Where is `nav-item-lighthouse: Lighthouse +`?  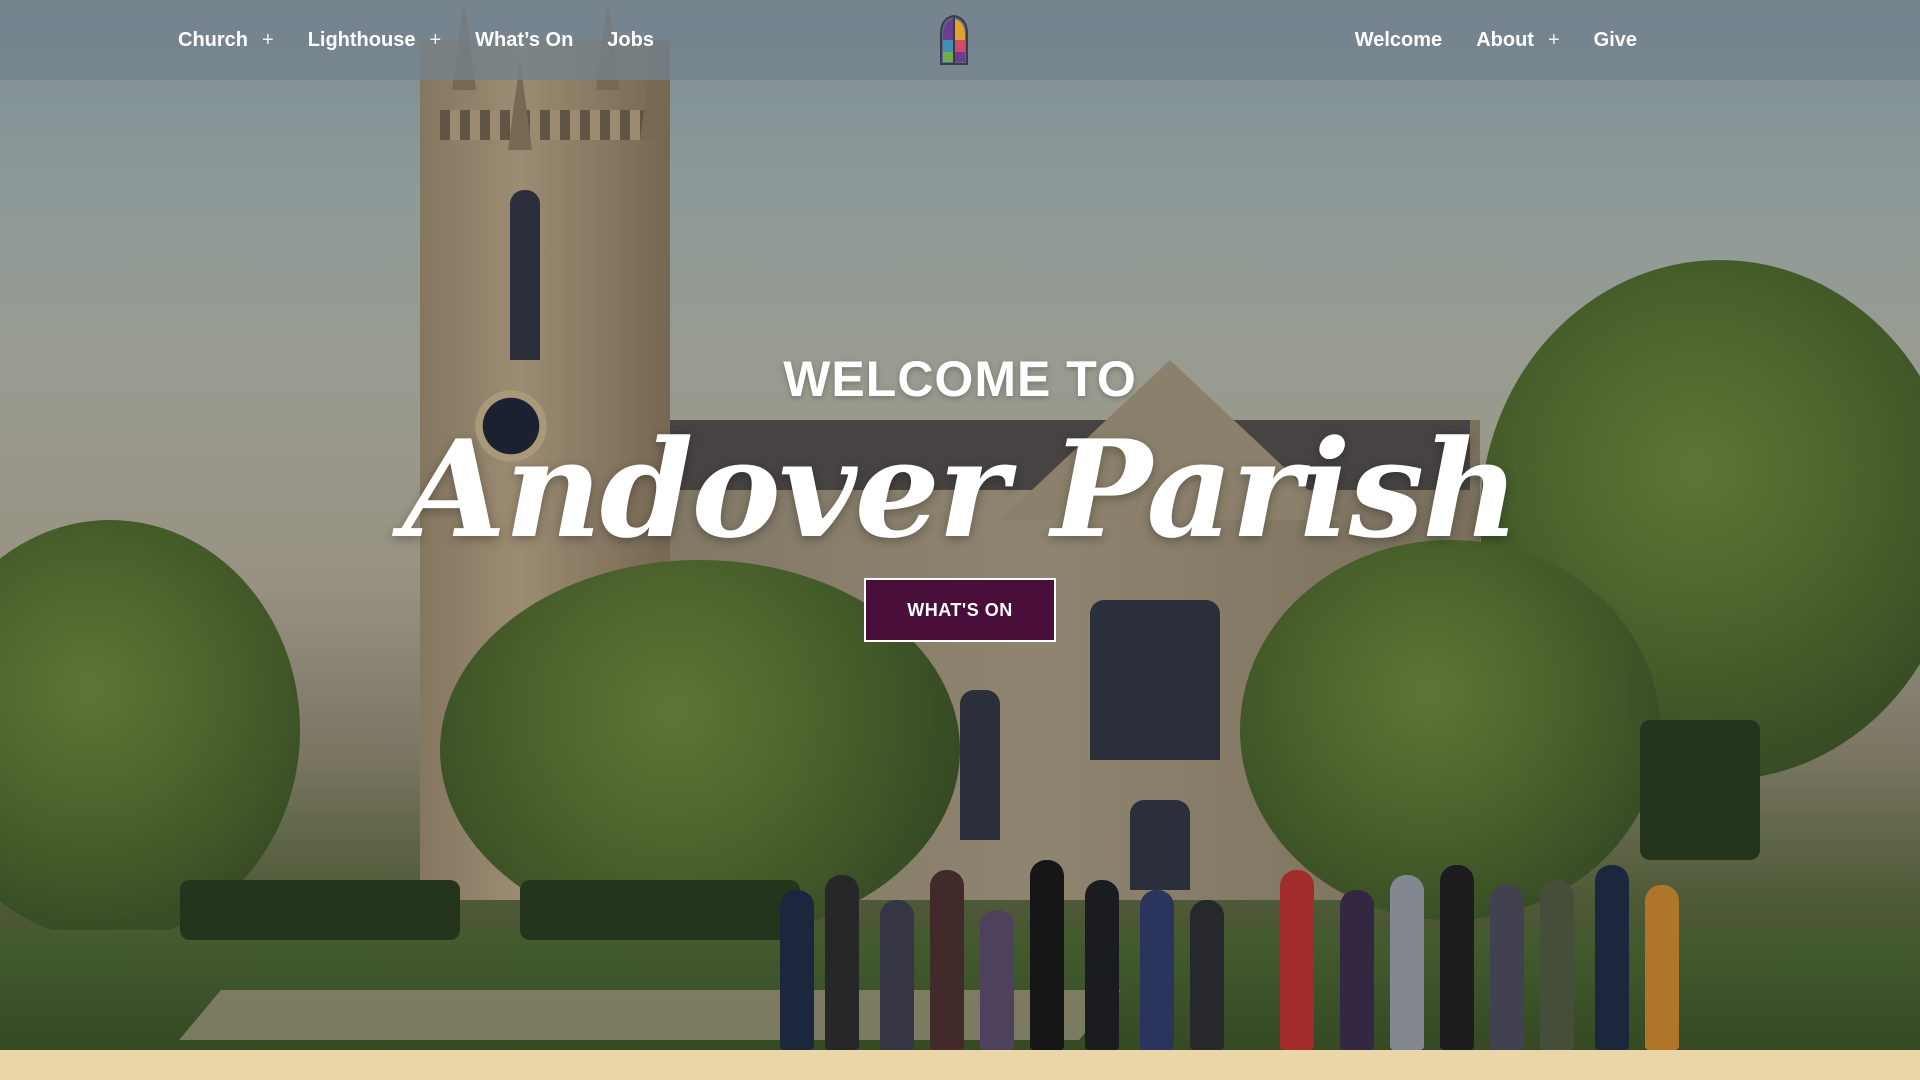
nav-item-lighthouse: Lighthouse + is located at coordinates (374, 40).